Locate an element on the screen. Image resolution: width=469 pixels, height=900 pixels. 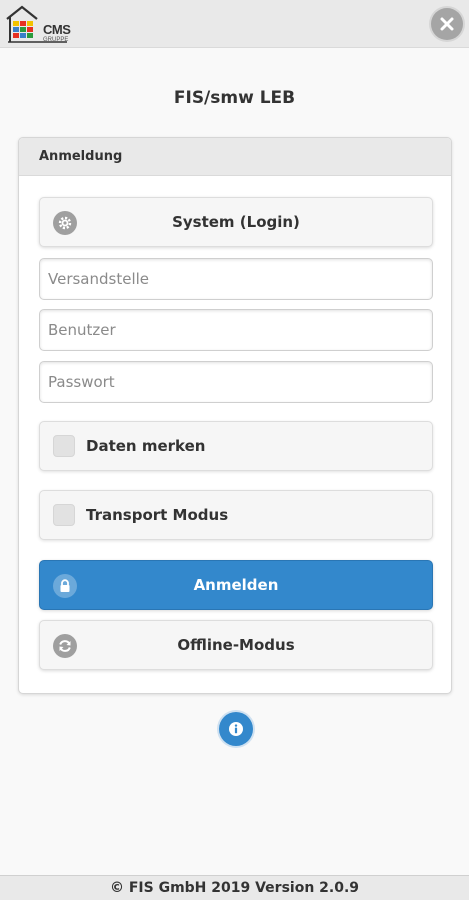
lock-icon is located at coordinates (65, 586).